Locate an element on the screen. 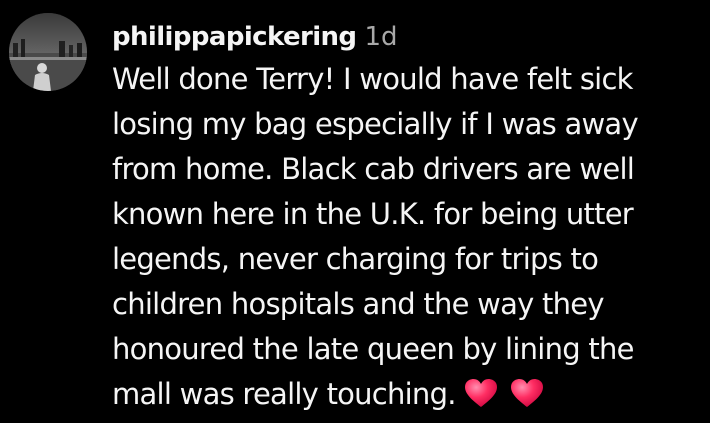 The image size is (710, 423). comment-text-line: Well done Terry! I would have felt sick is located at coordinates (372, 79).